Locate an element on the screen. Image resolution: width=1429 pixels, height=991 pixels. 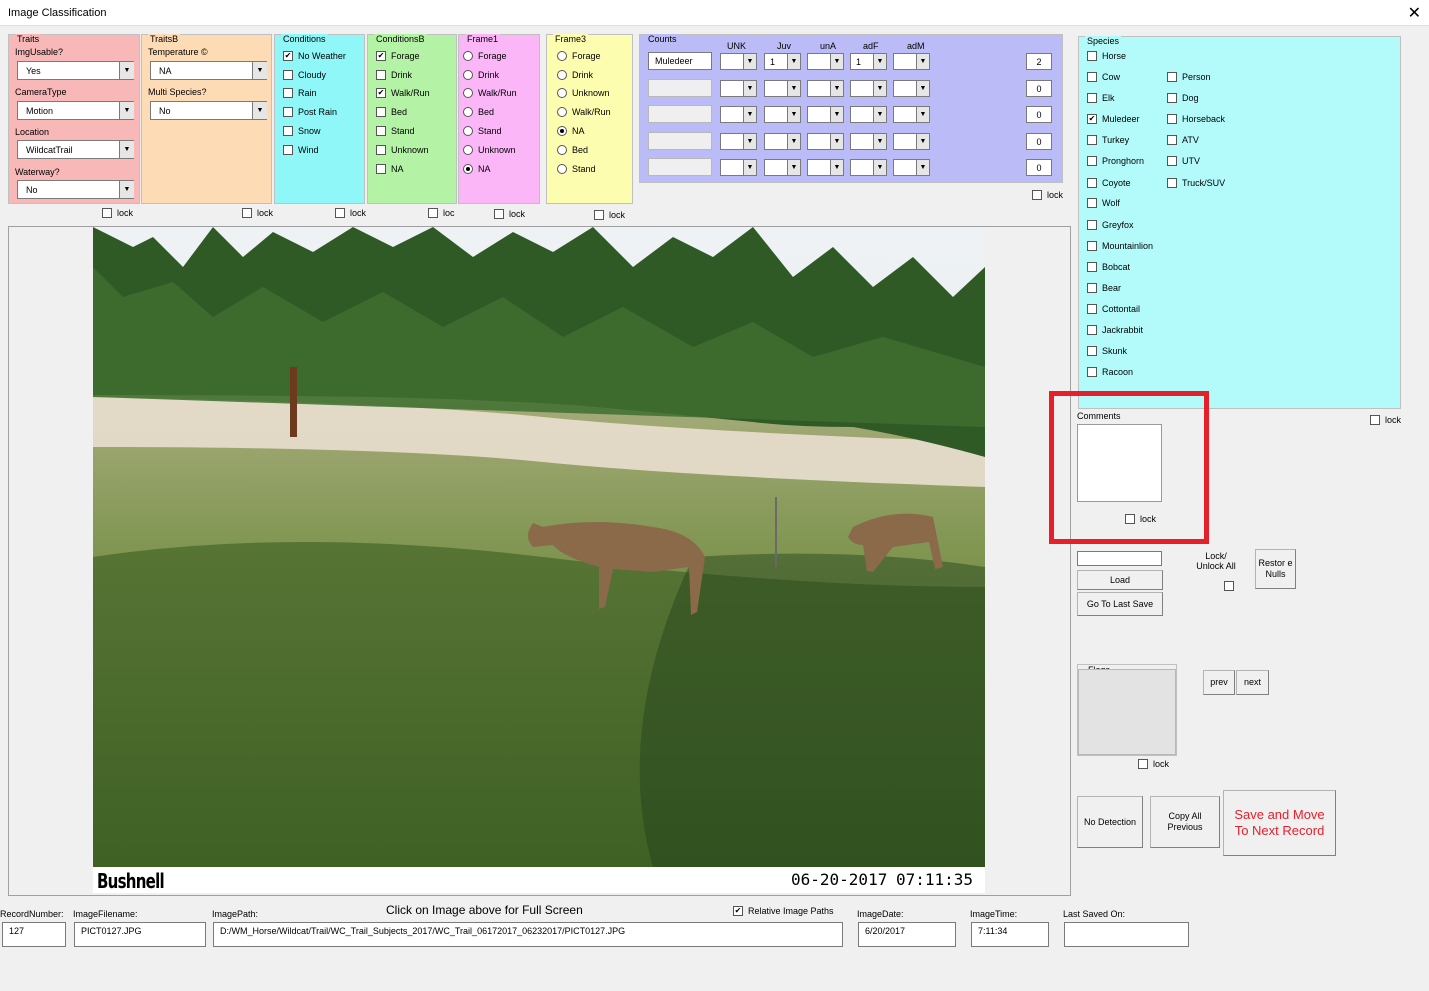
species-wolf: Wolf is located at coordinates (1103, 203).